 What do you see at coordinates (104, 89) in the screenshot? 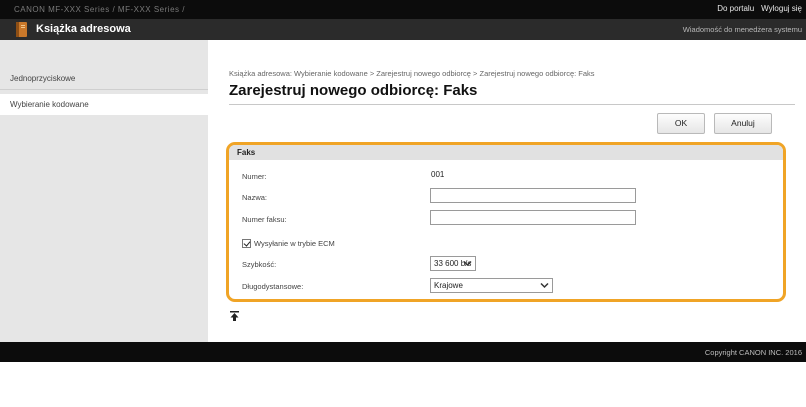
I see `sidebar-divider` at bounding box center [104, 89].